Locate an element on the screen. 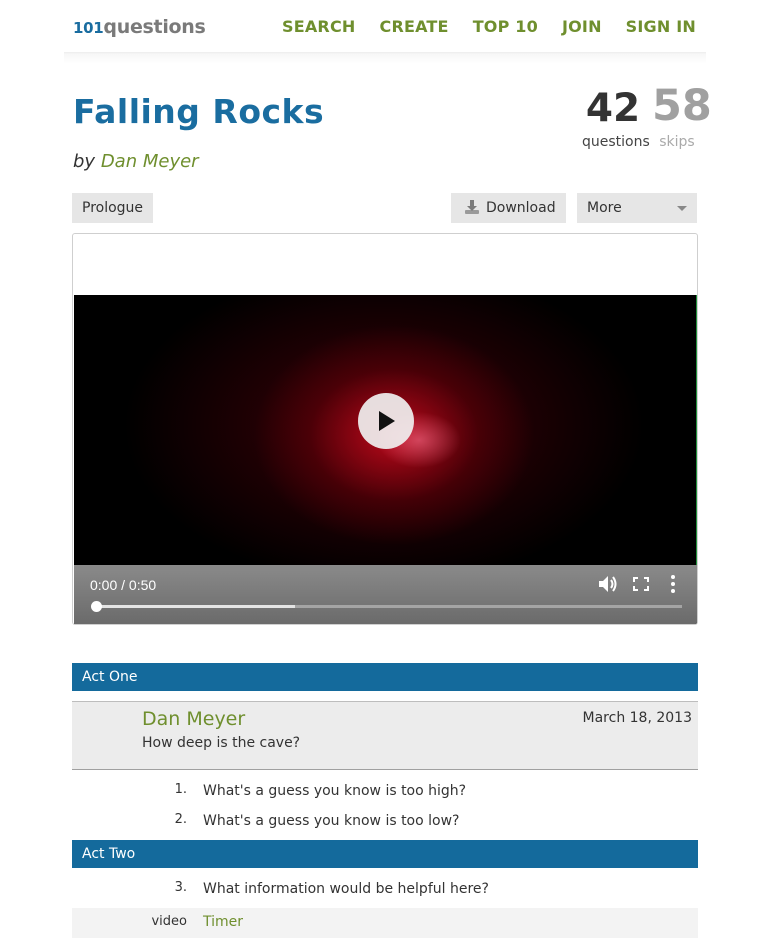 The width and height of the screenshot is (771, 941). media-kind: video is located at coordinates (169, 921).